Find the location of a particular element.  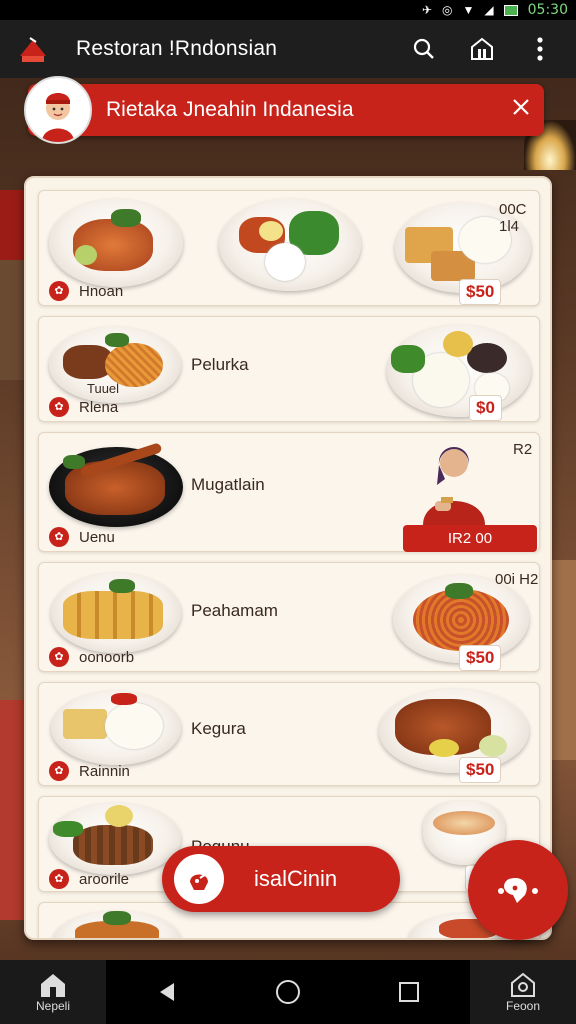

menu-item: Peahamam 00i H2 ✿ oonoorb $50 is located at coordinates (289, 617).